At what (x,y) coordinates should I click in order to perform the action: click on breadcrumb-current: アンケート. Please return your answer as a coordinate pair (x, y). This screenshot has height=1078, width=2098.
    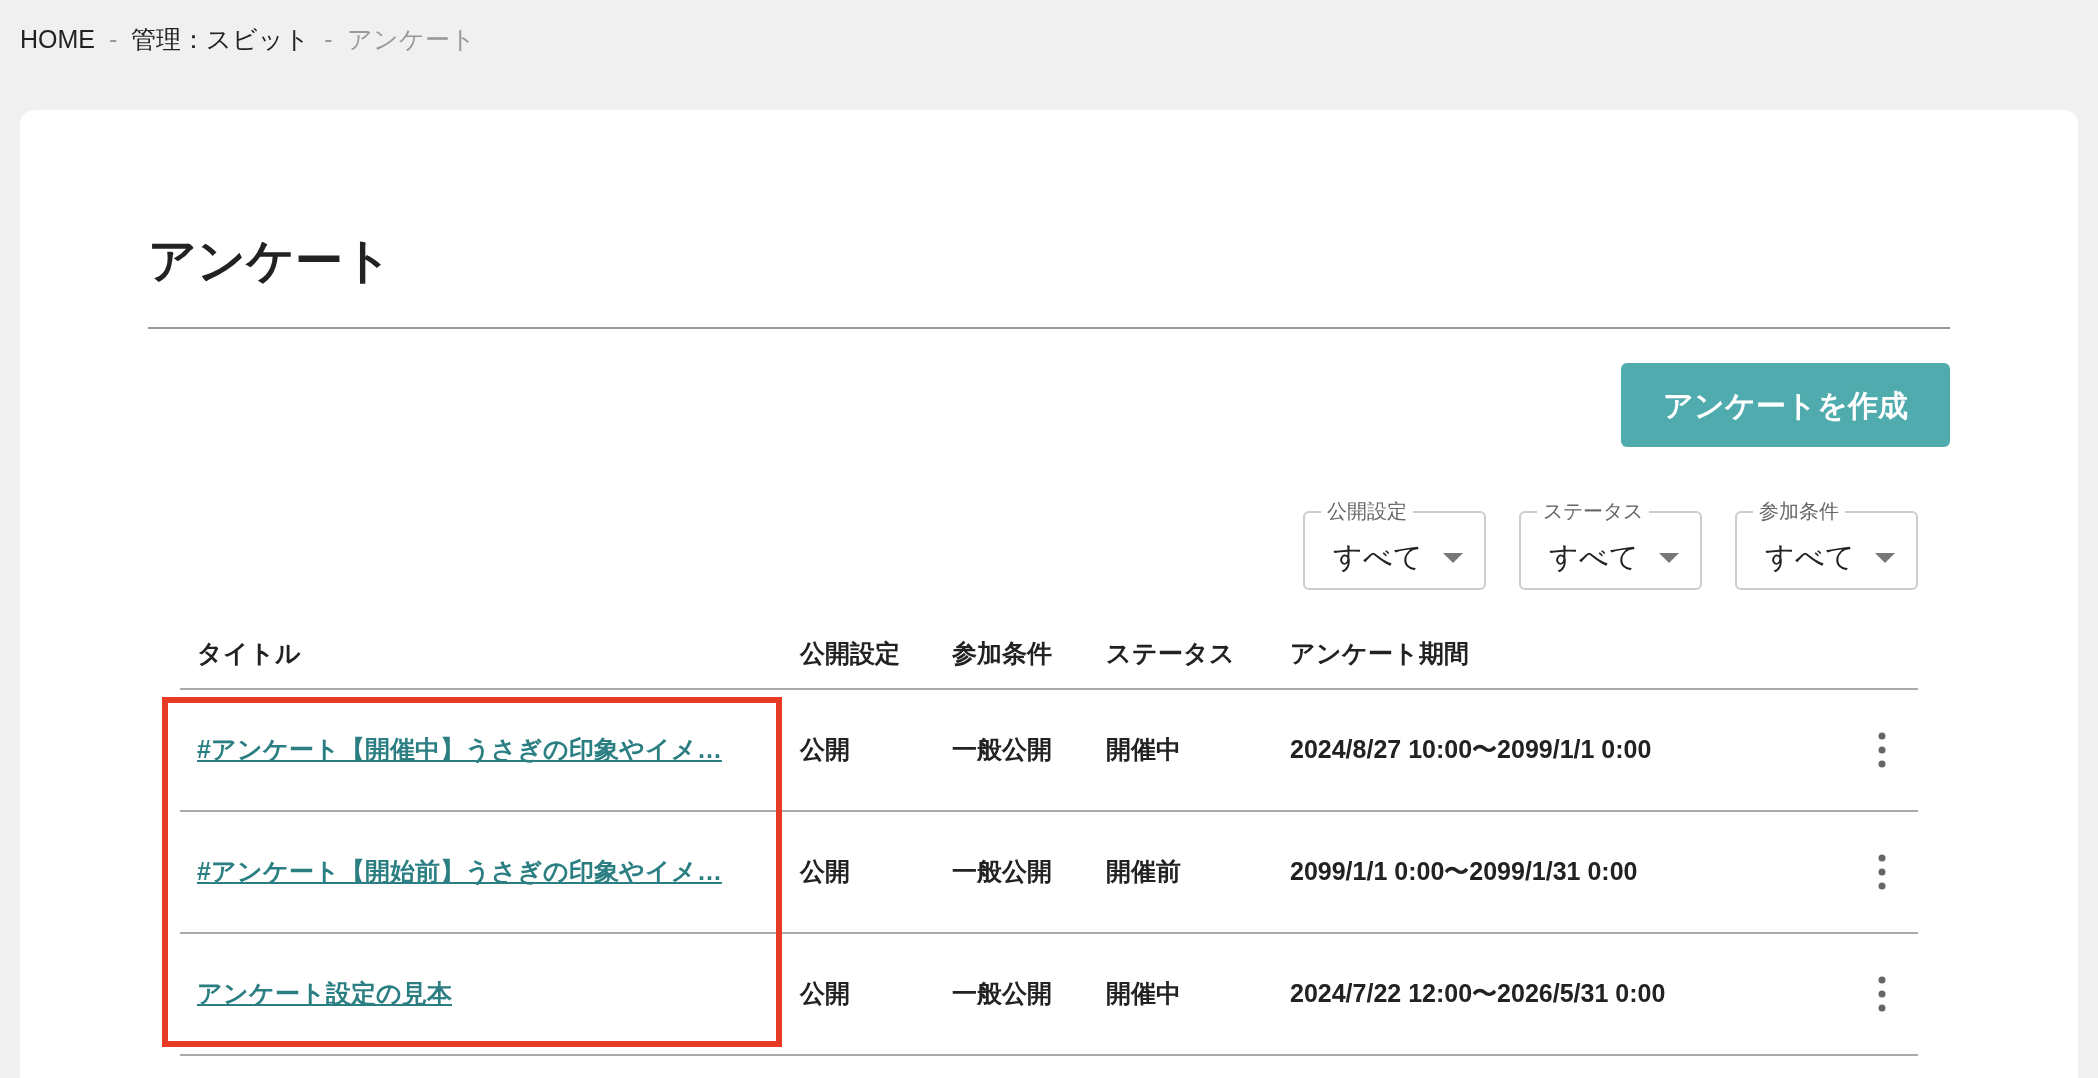
    Looking at the image, I should click on (411, 40).